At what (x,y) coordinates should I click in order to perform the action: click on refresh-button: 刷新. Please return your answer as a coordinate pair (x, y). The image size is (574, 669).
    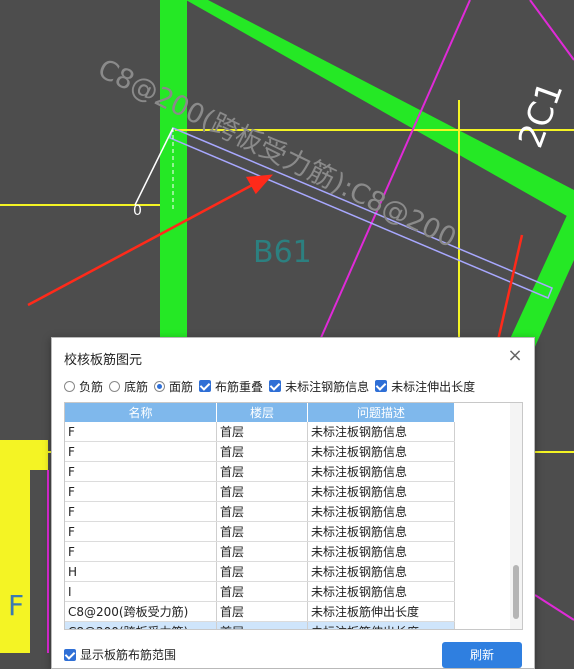
    Looking at the image, I should click on (482, 655).